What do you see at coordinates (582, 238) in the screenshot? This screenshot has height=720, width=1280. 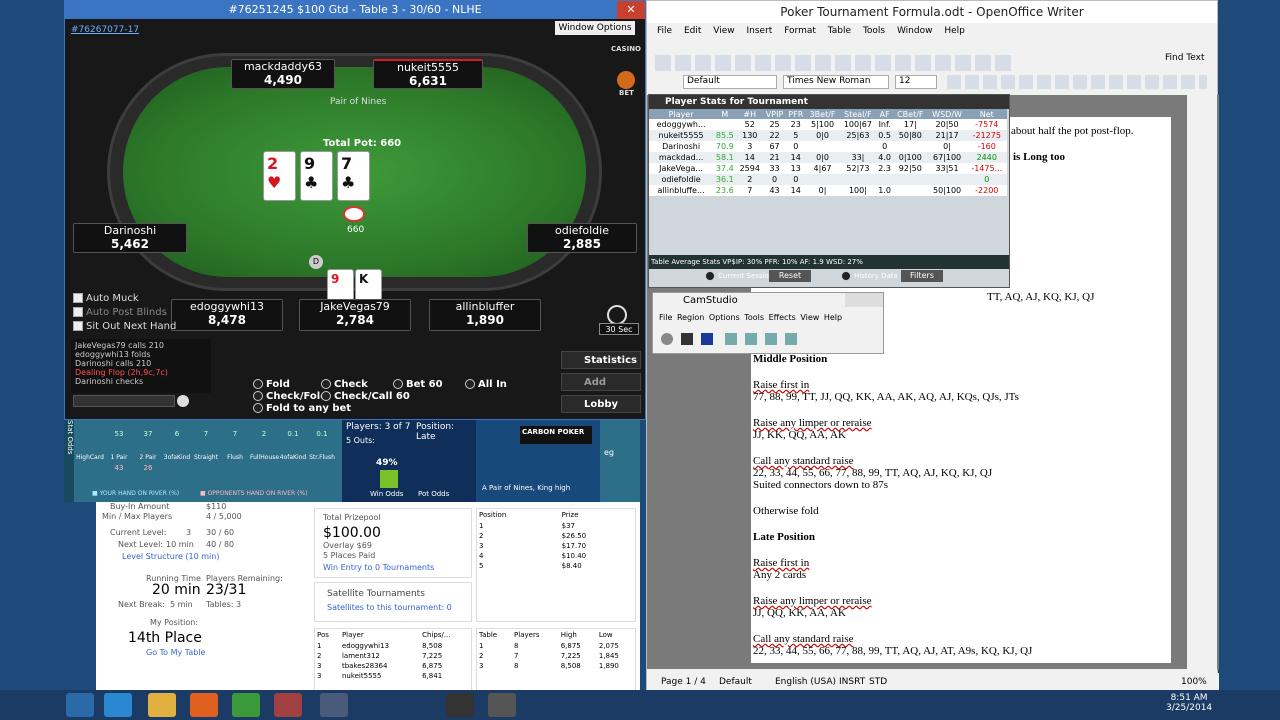 I see `seat-odiefoldie: odiefoldie 2,885` at bounding box center [582, 238].